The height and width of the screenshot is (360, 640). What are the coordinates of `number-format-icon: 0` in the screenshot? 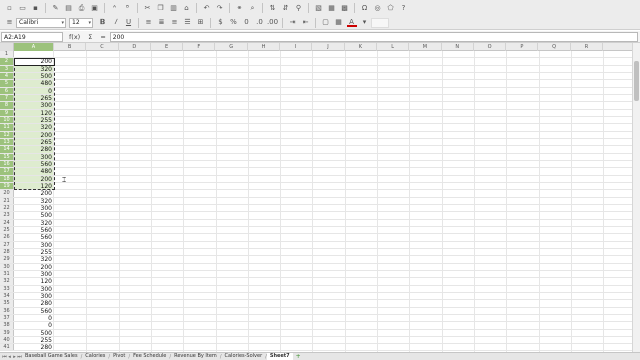 It's located at (247, 23).